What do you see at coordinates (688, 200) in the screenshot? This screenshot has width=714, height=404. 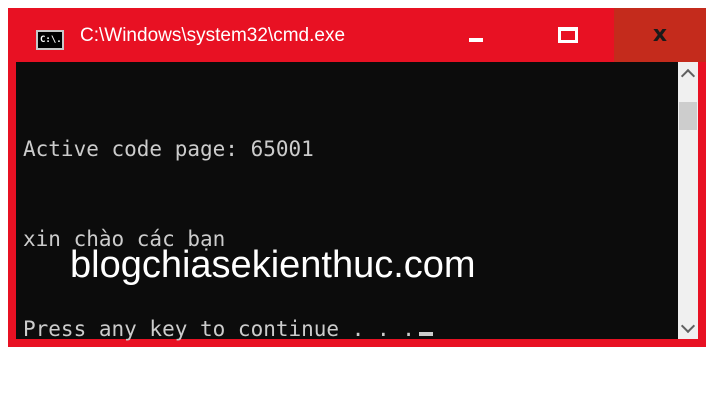 I see `vertical-scrollbar` at bounding box center [688, 200].